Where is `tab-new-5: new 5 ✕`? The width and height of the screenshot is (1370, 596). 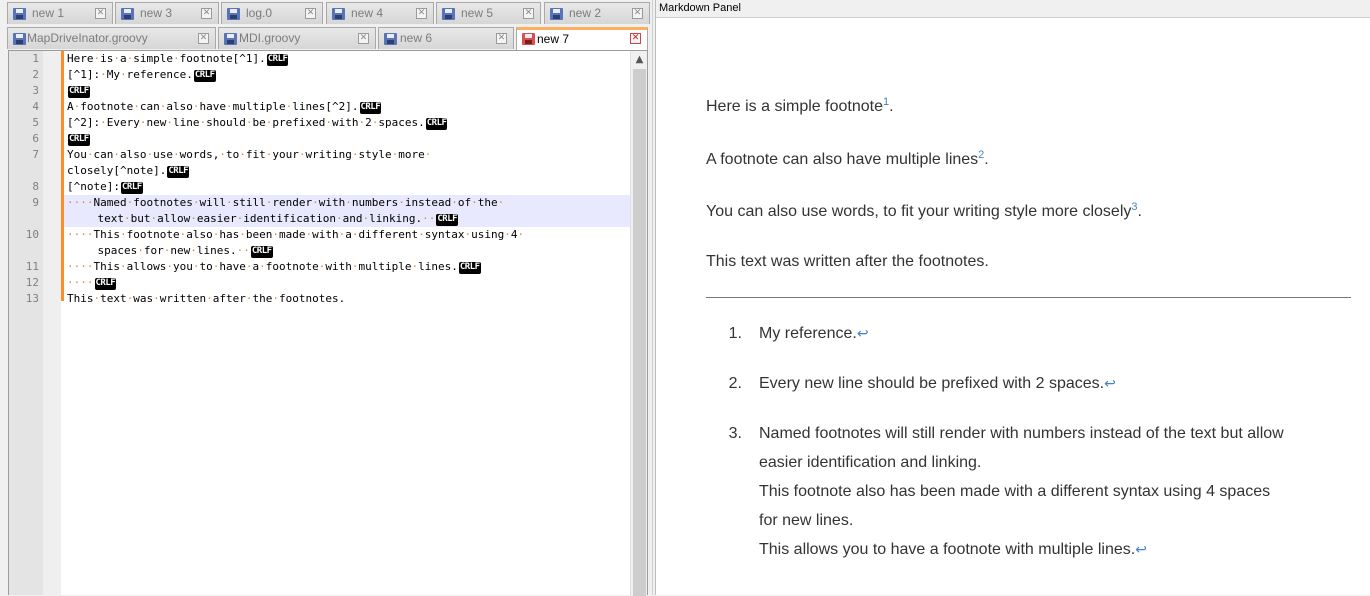 tab-new-5: new 5 ✕ is located at coordinates (488, 13).